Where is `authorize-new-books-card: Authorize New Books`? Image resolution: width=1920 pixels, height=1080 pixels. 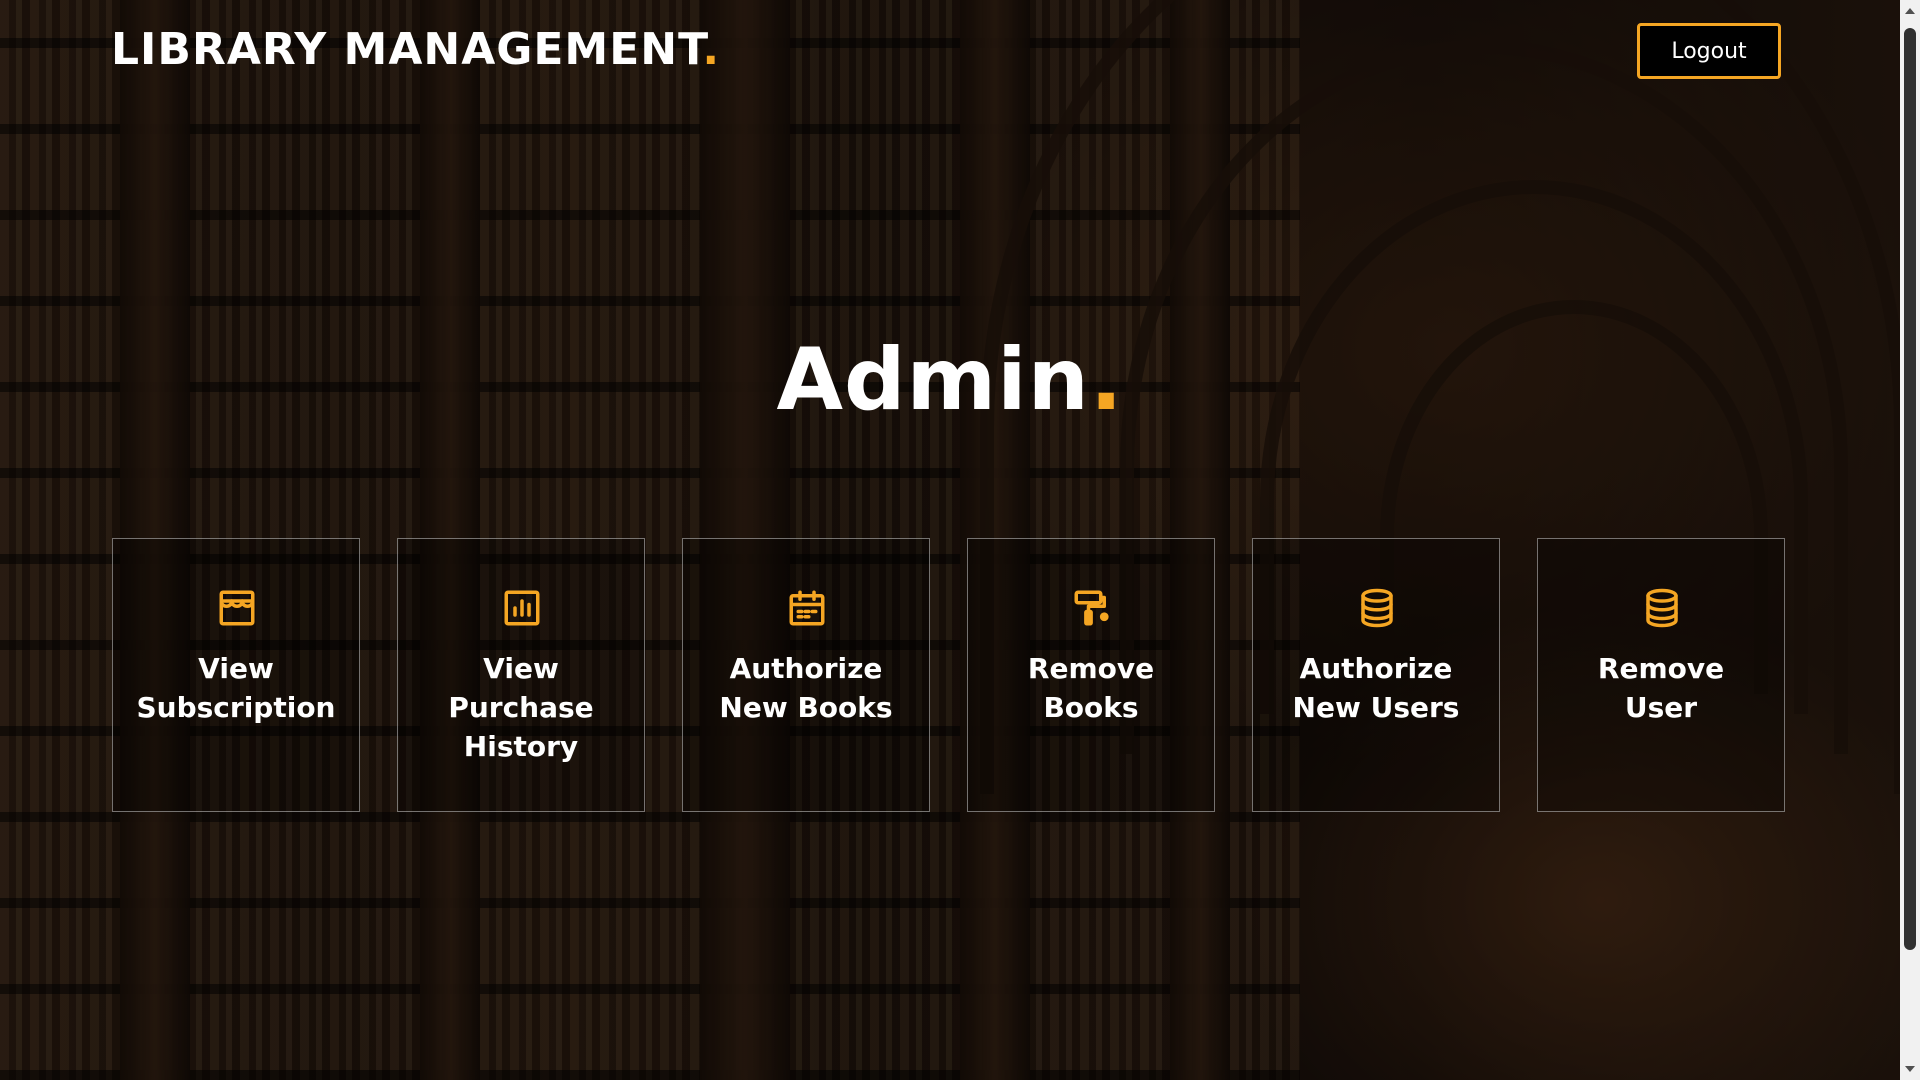
authorize-new-books-card: Authorize New Books is located at coordinates (806, 675).